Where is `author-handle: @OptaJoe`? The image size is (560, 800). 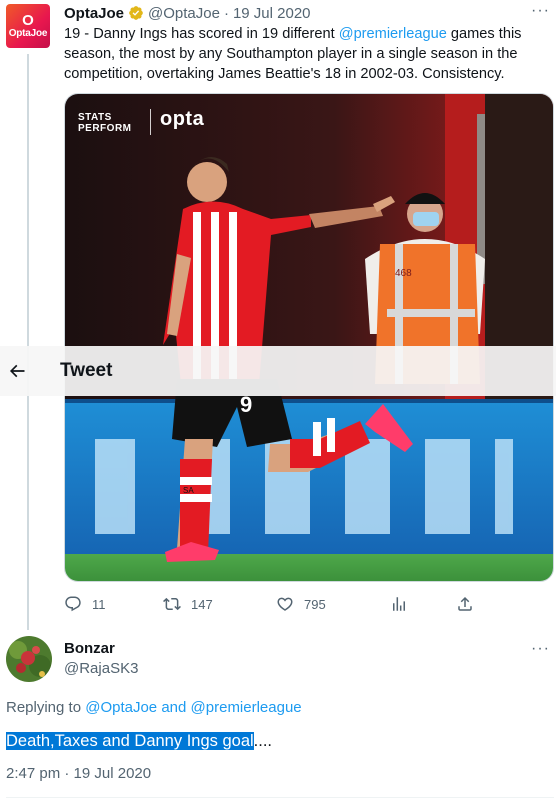 author-handle: @OptaJoe is located at coordinates (184, 13).